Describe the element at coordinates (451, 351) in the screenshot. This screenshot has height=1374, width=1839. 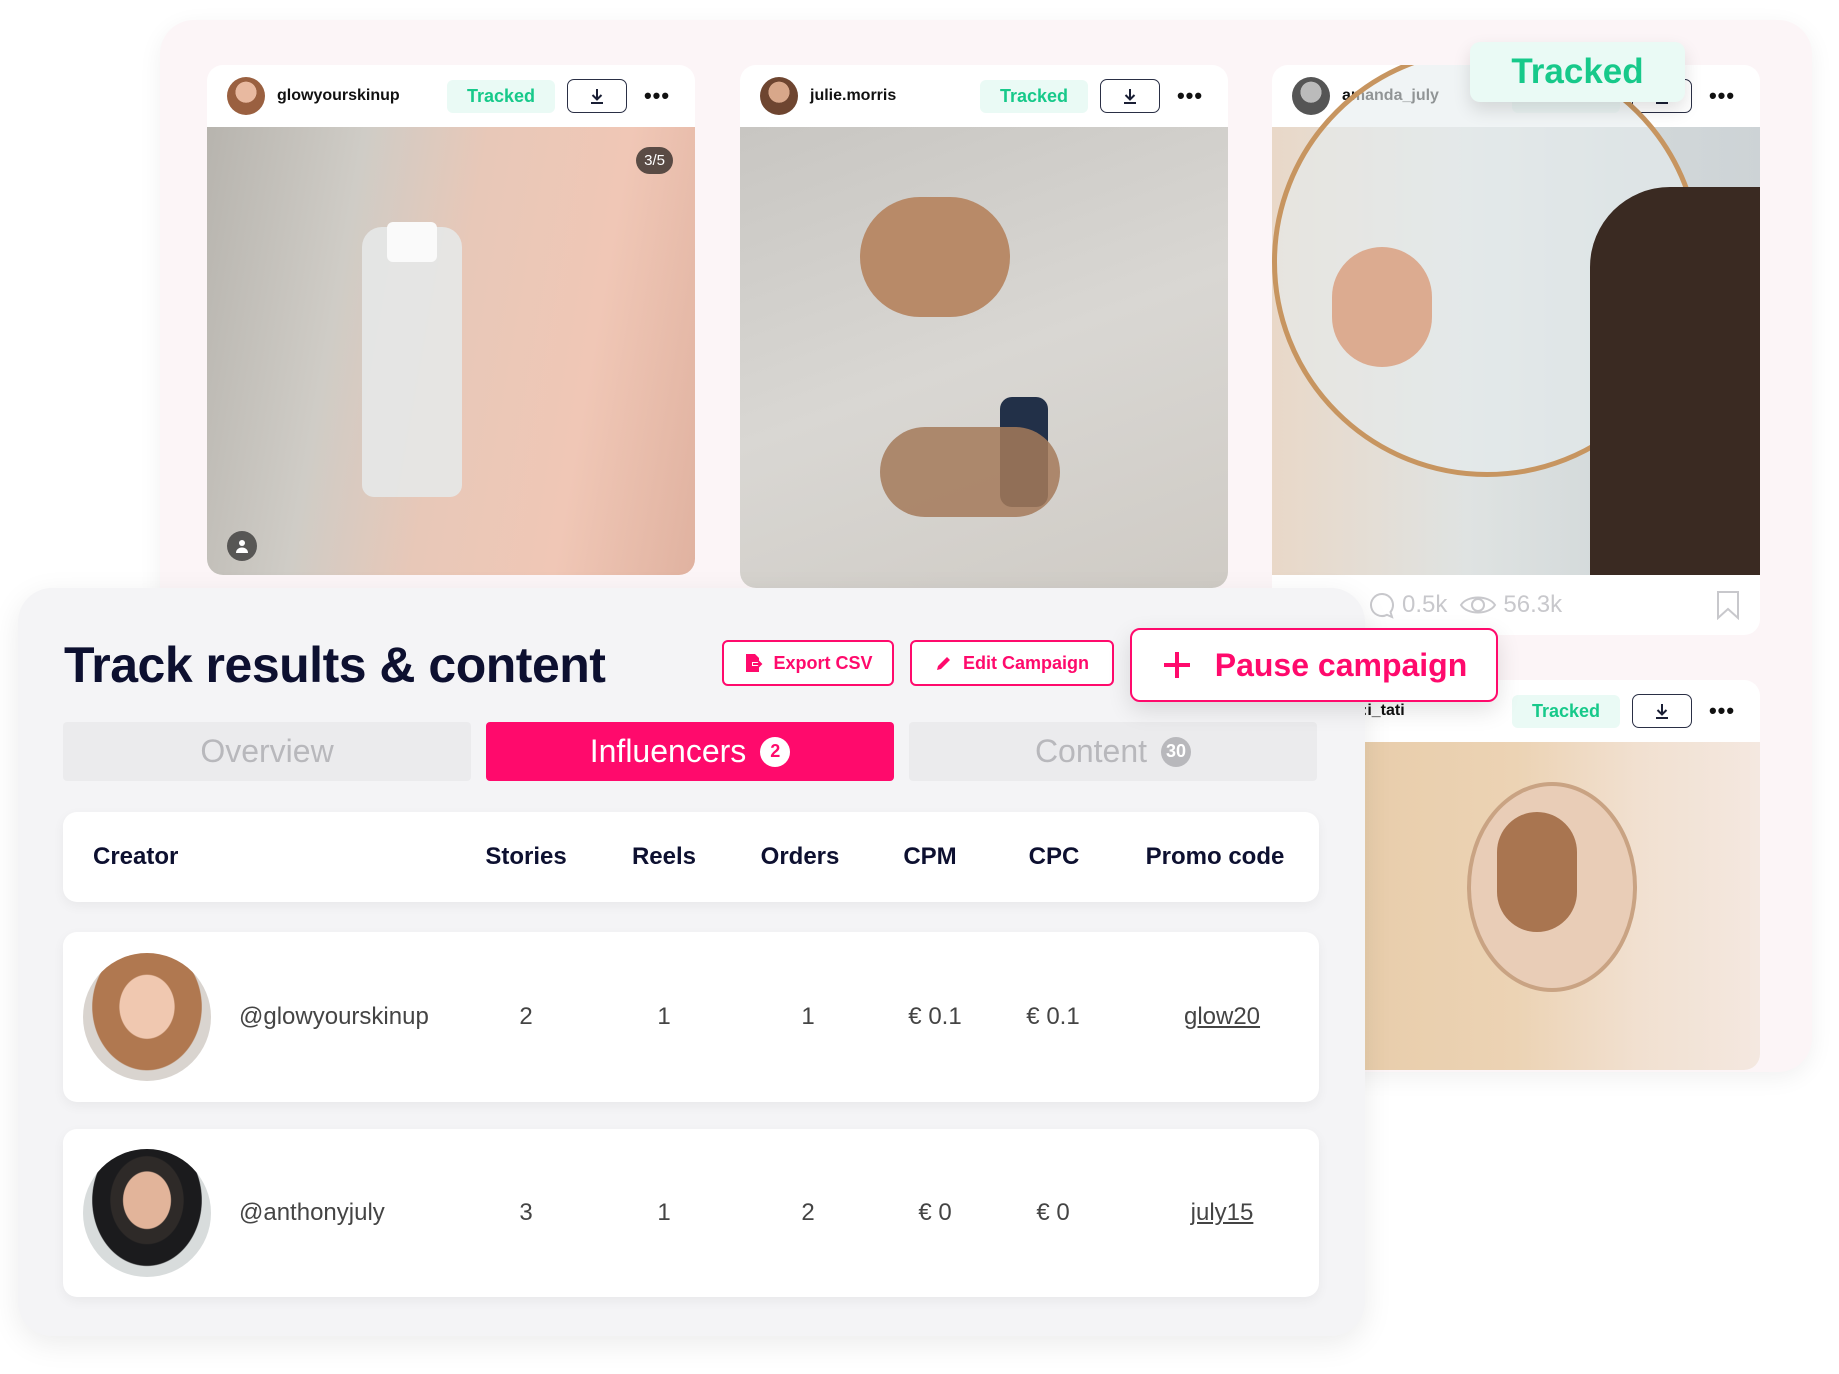
I see `post-image: 3/5` at that location.